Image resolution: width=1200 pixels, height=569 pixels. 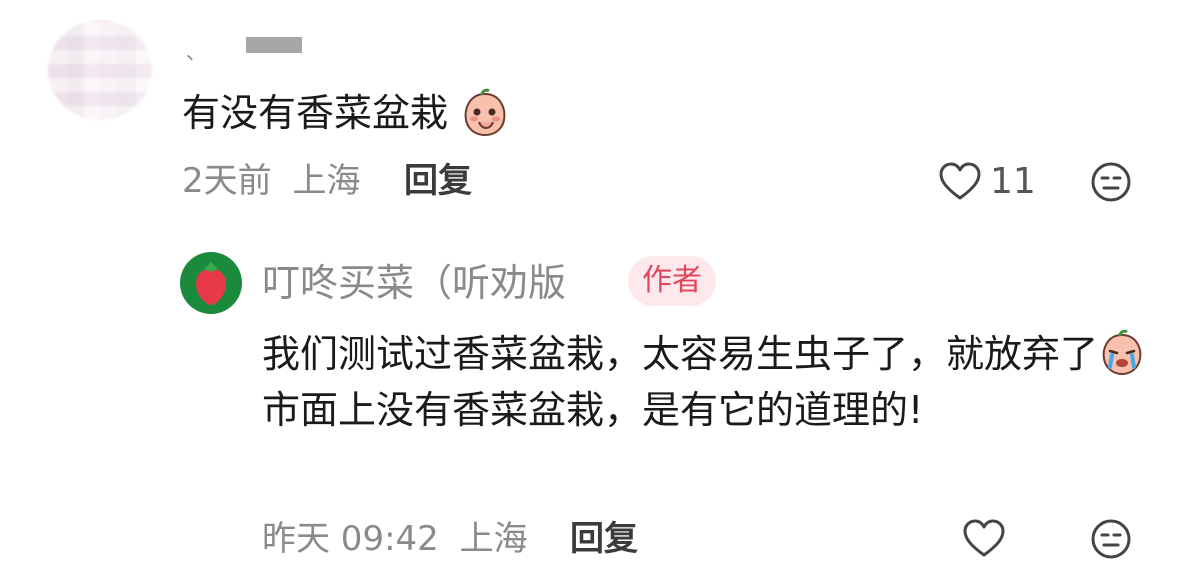 What do you see at coordinates (960, 182) in the screenshot?
I see `like-heart-icon` at bounding box center [960, 182].